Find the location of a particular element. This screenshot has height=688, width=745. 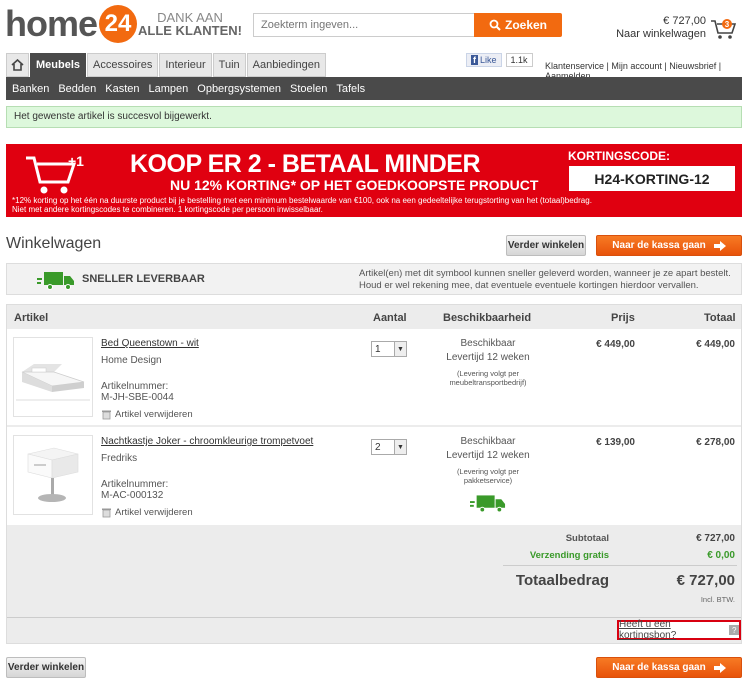

search-input is located at coordinates (363, 25).